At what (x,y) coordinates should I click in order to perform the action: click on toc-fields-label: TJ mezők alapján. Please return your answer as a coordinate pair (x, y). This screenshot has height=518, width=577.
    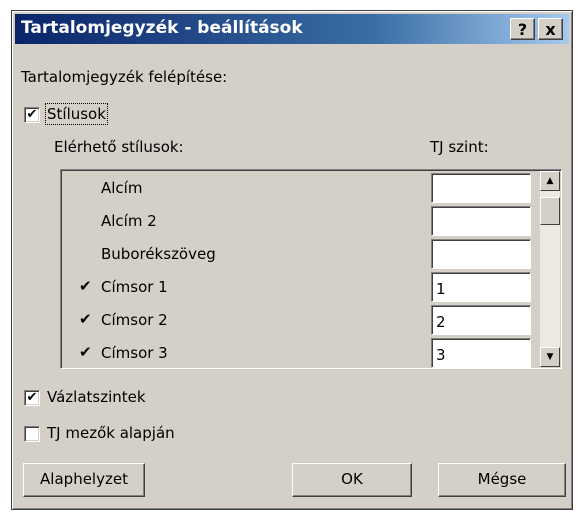
    Looking at the image, I should click on (111, 433).